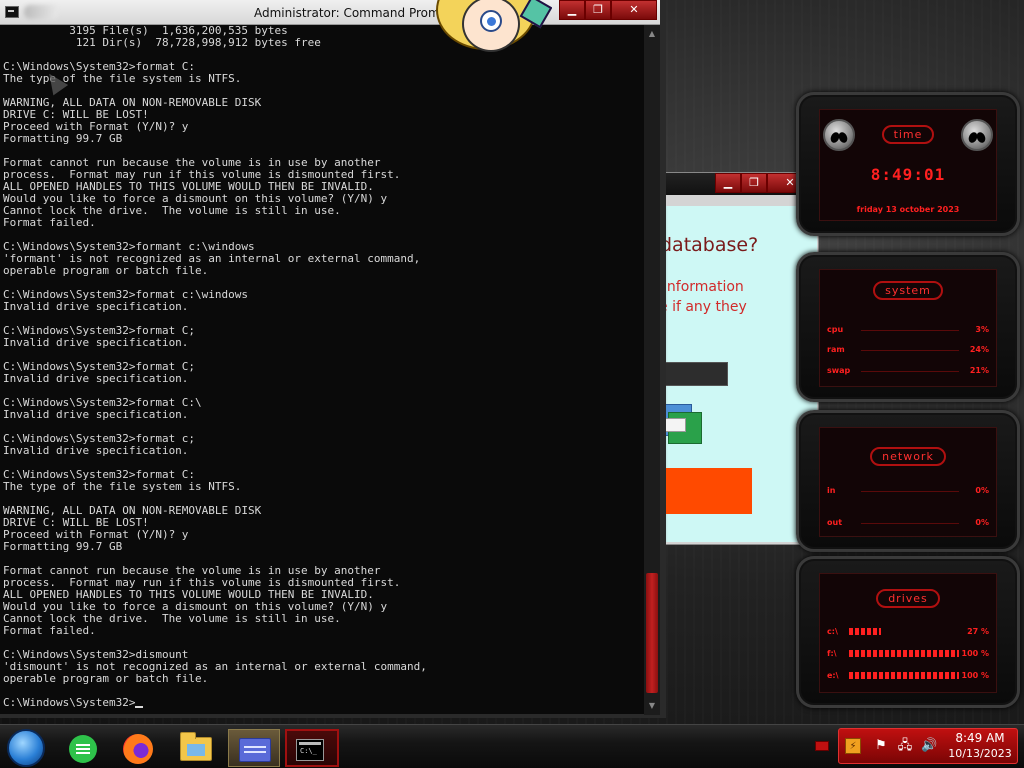 The height and width of the screenshot is (768, 1024). What do you see at coordinates (652, 706) in the screenshot?
I see `scroll-down-icon: ▼` at bounding box center [652, 706].